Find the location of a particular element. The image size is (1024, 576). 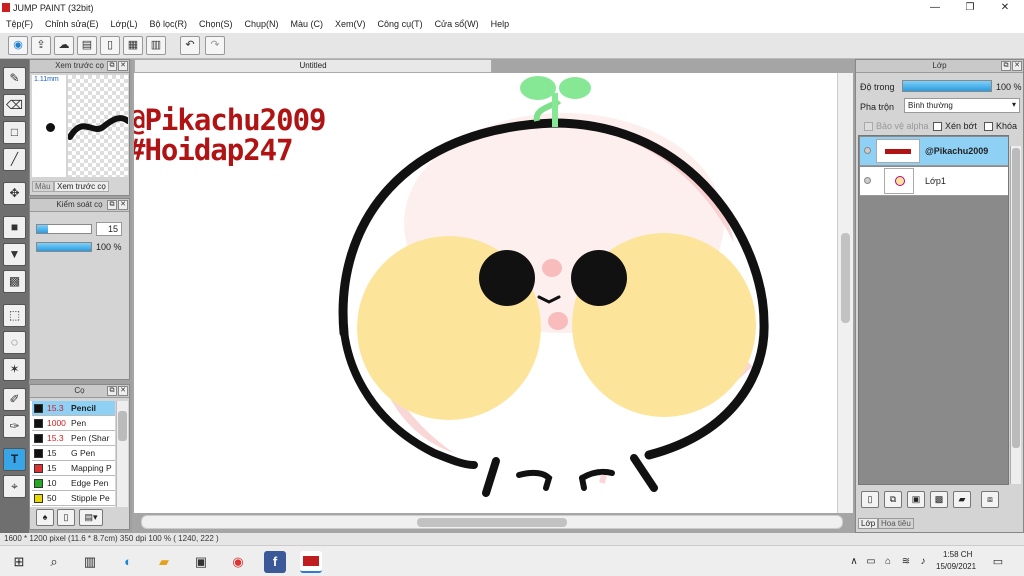

tab-layer: Lớp is located at coordinates (868, 523).